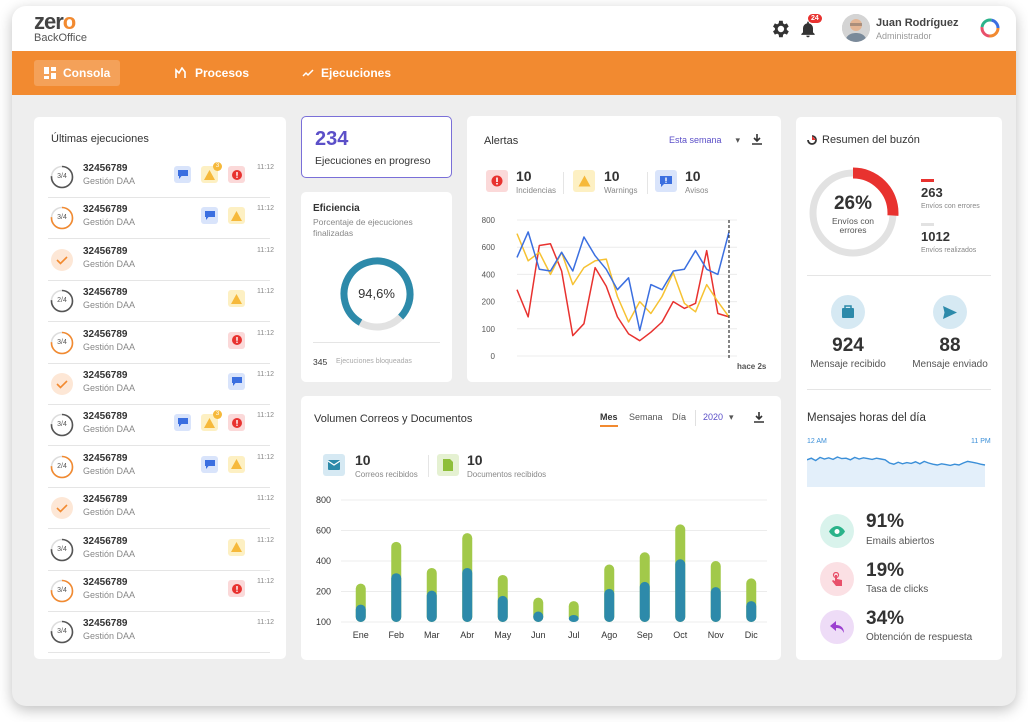  Describe the element at coordinates (837, 531) in the screenshot. I see `eye-icon` at that location.